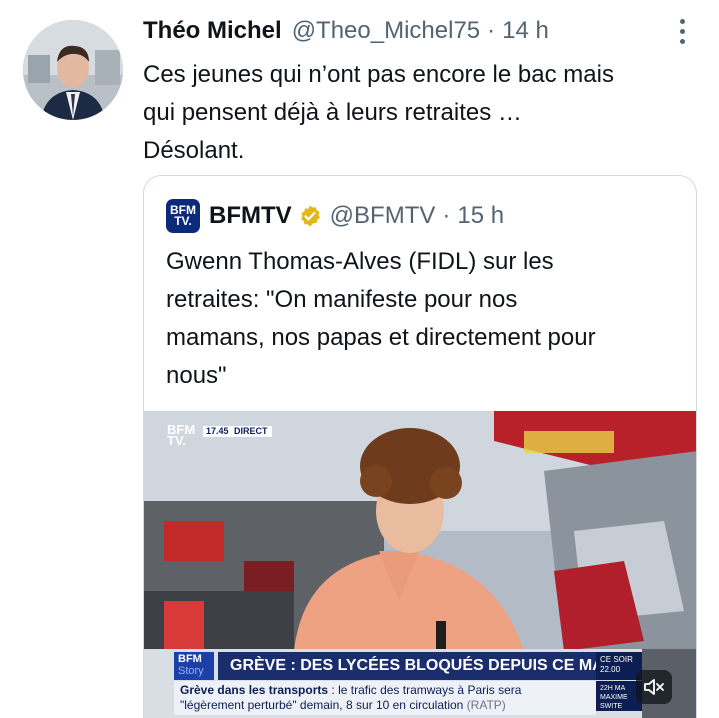 Image resolution: width=719 pixels, height=718 pixels. Describe the element at coordinates (381, 337) in the screenshot. I see `quoted-text-line: mamans, nos papas et directement pour` at that location.